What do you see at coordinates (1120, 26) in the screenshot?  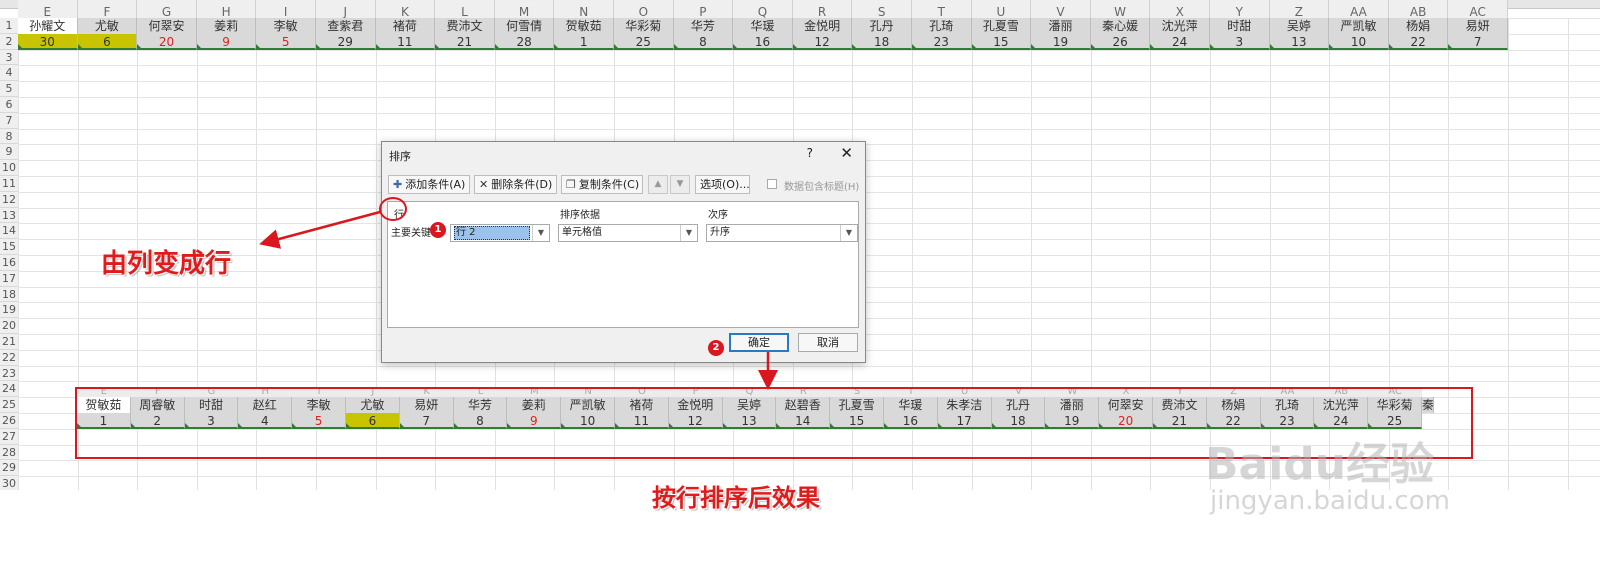 I see `name-cell: 秦心媛` at bounding box center [1120, 26].